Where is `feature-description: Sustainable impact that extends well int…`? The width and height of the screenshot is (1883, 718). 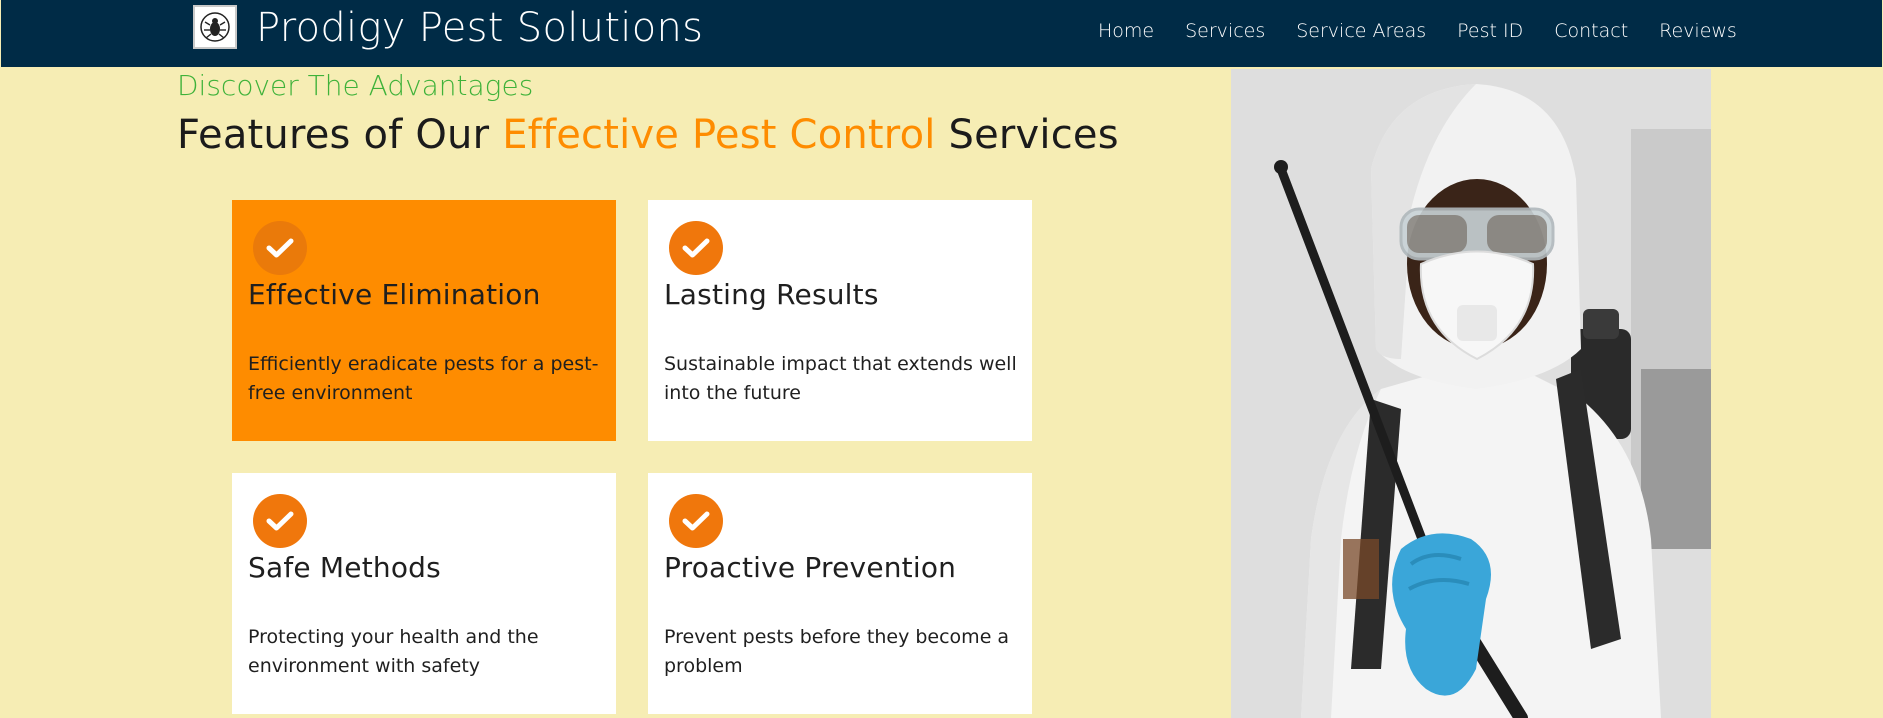 feature-description: Sustainable impact that extends well int… is located at coordinates (840, 378).